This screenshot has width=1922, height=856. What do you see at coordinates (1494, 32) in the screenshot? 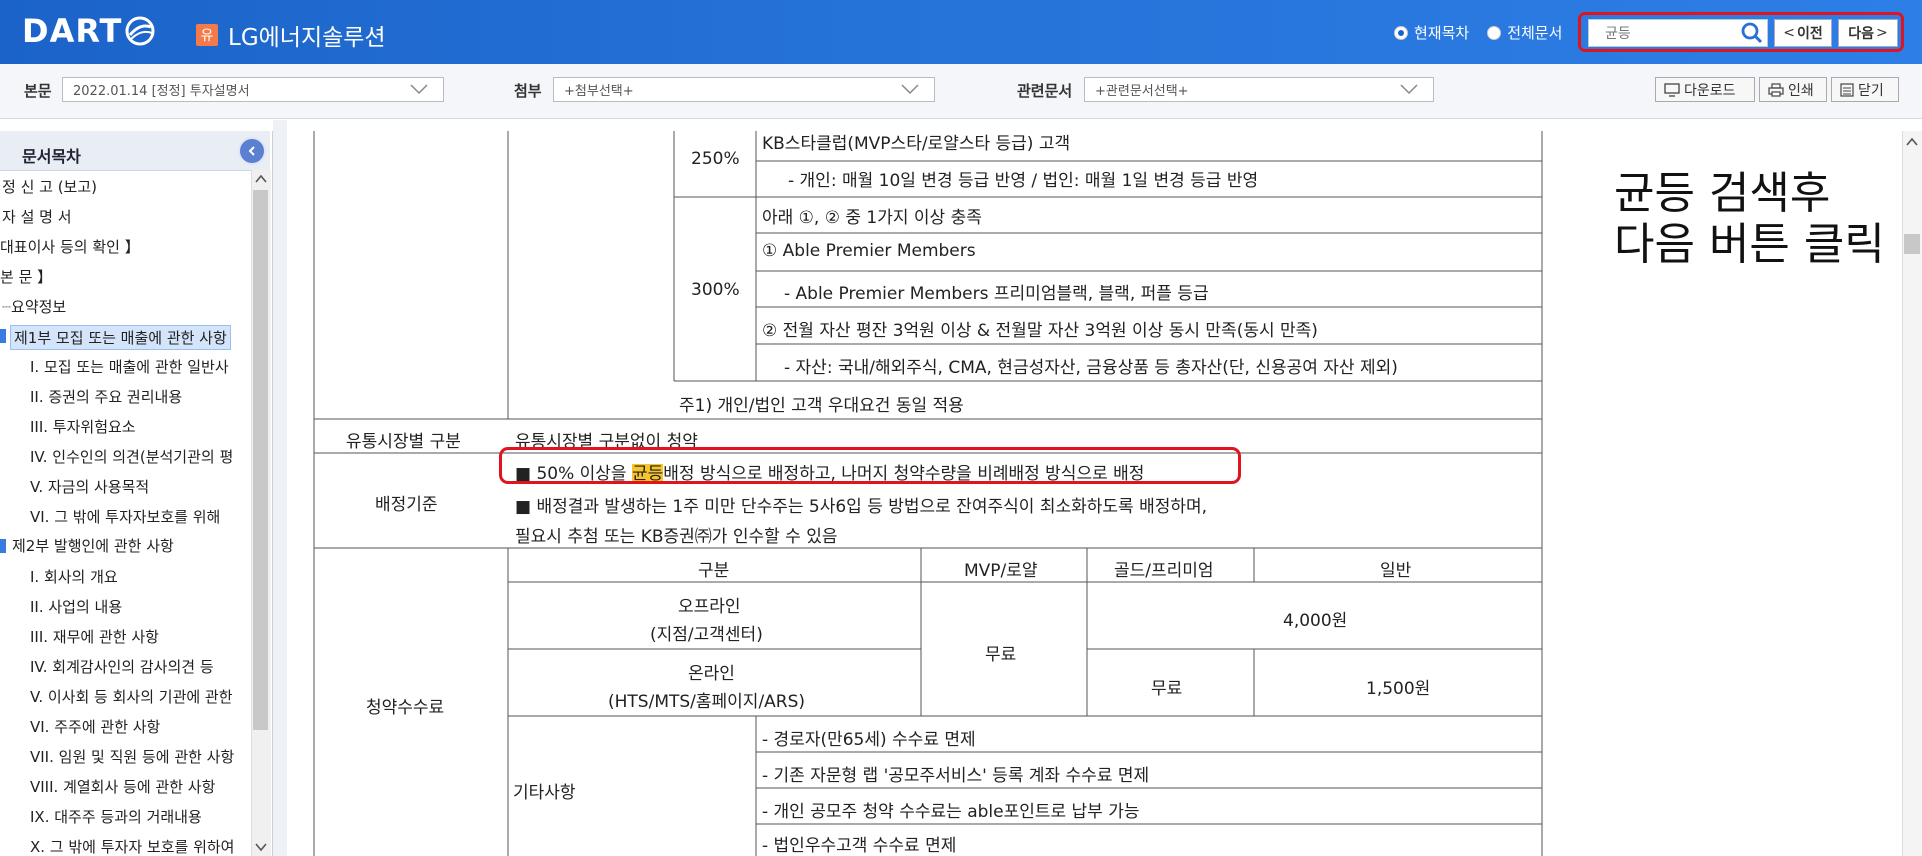
I see `radio-unselected-icon` at bounding box center [1494, 32].